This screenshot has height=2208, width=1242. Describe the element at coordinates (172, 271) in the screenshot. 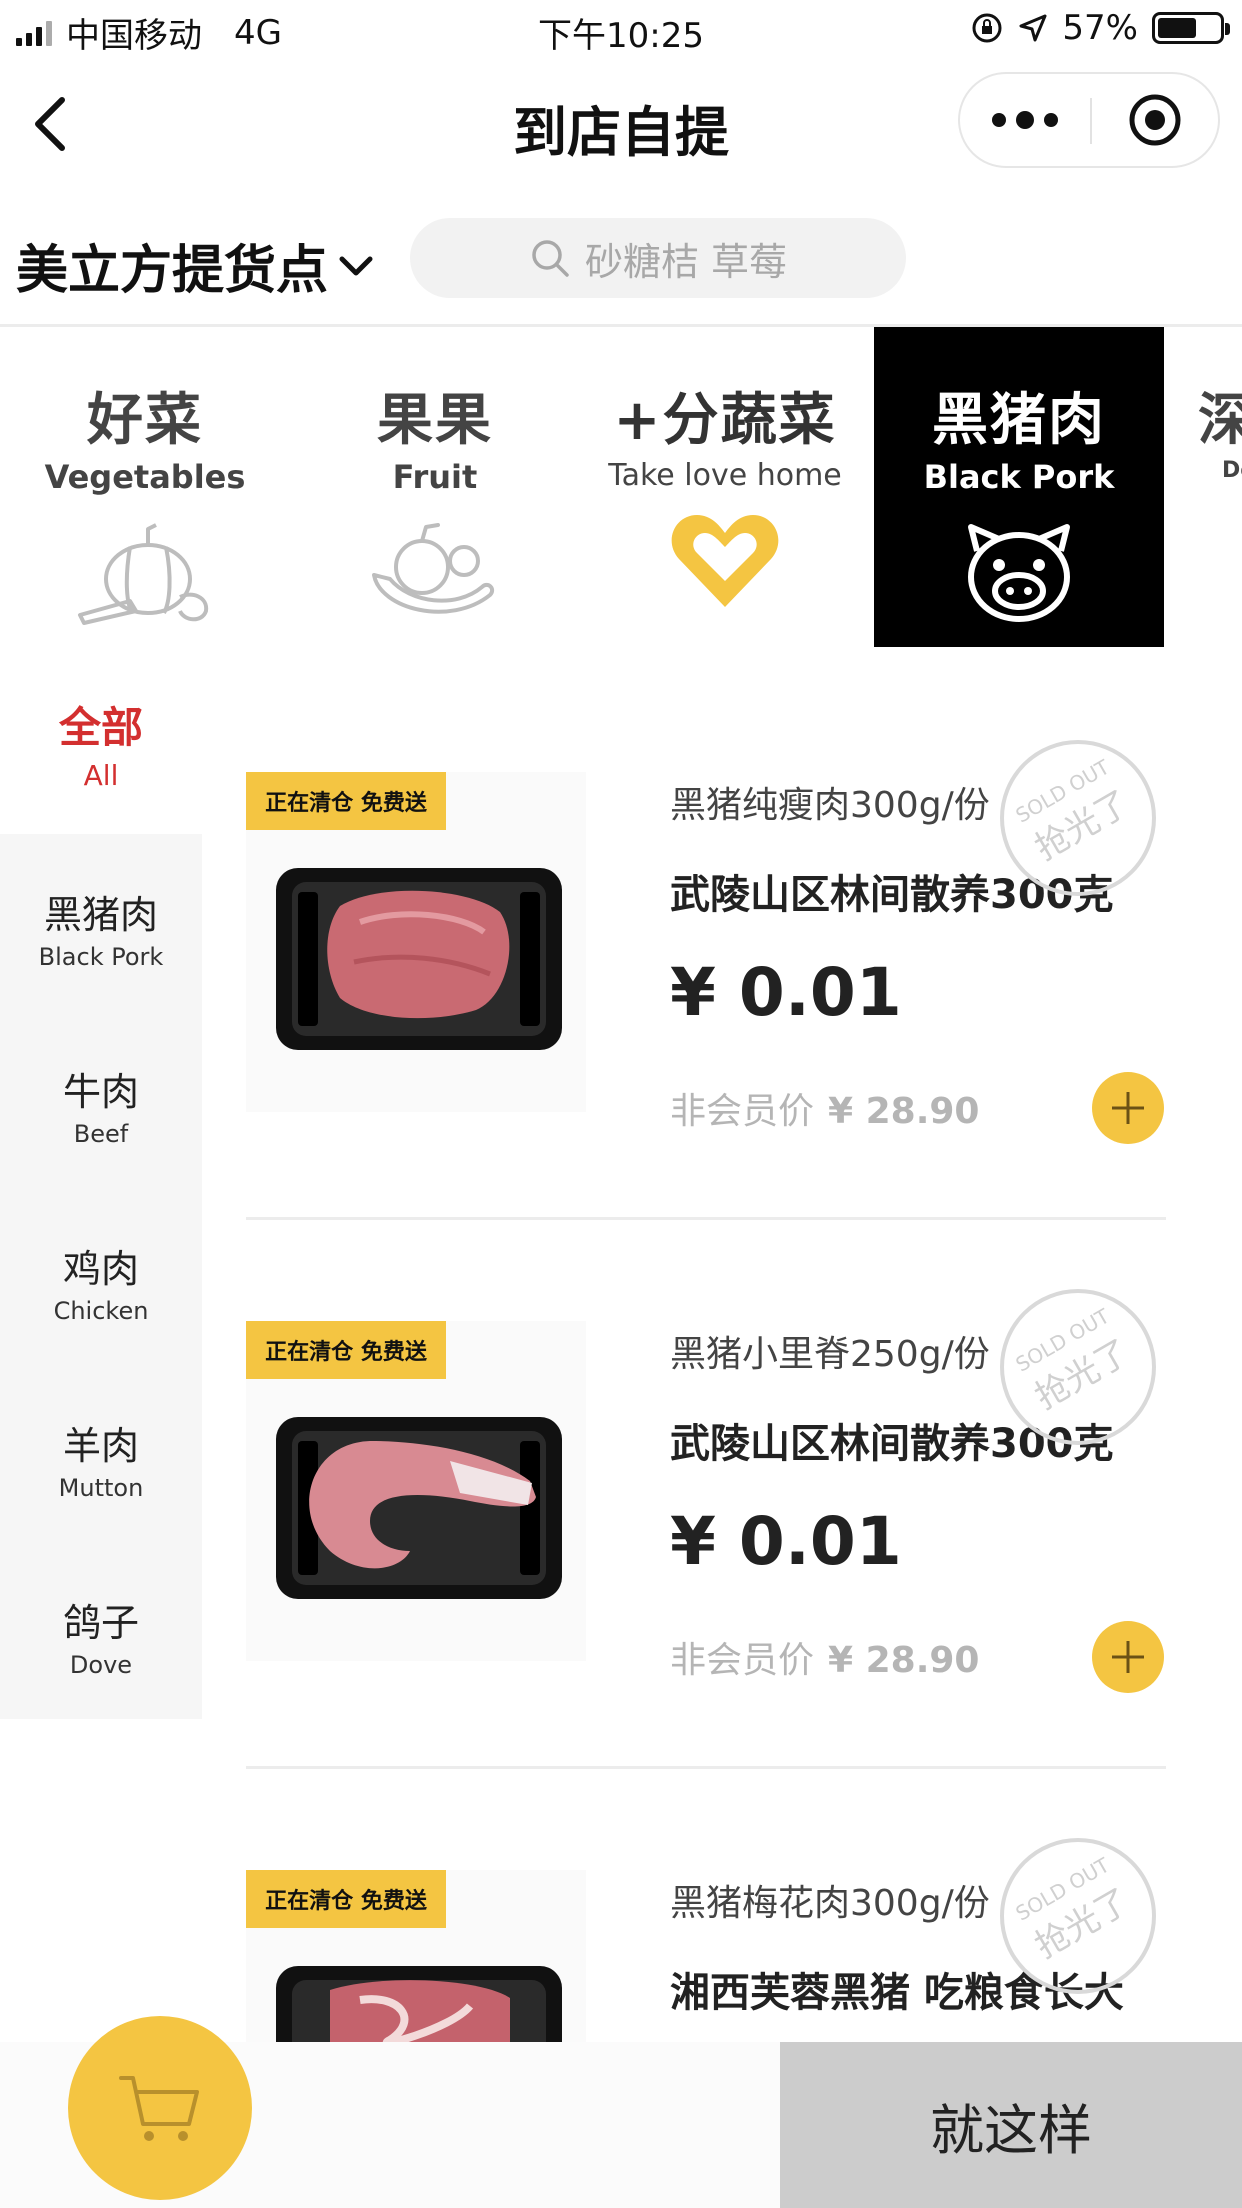

I see `store-name: 美立方提货点` at that location.